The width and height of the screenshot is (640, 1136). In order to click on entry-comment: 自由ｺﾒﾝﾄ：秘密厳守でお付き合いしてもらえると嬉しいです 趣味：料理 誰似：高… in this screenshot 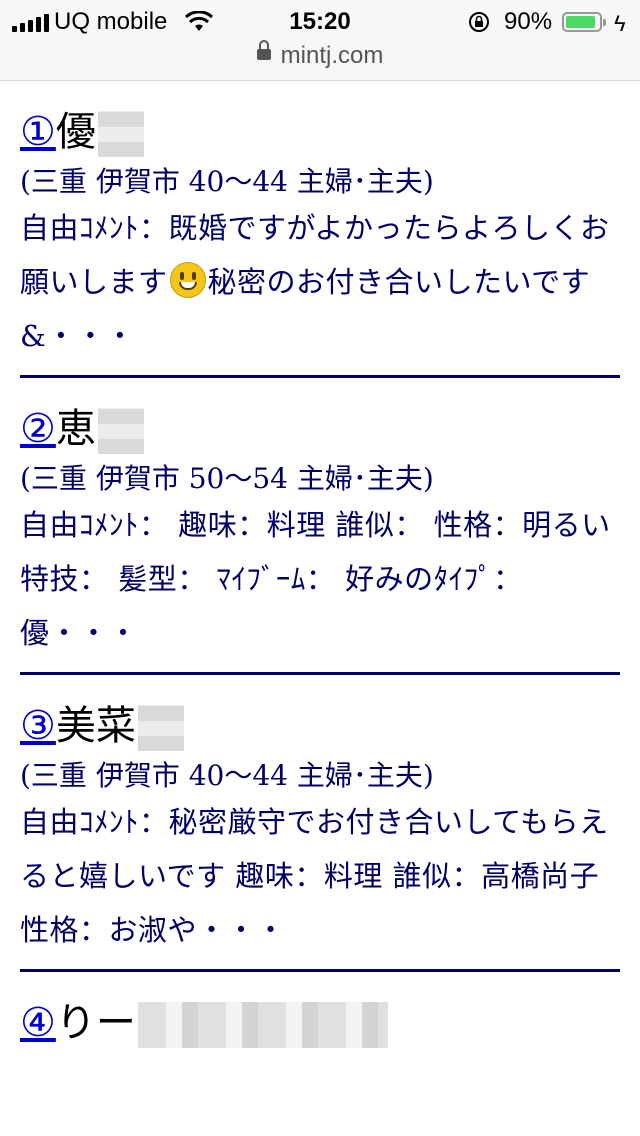, I will do `click(314, 876)`.